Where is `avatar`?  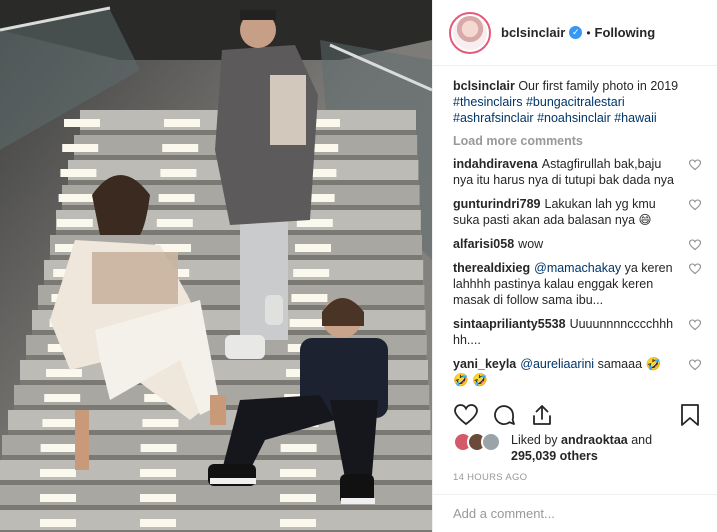 avatar is located at coordinates (470, 32).